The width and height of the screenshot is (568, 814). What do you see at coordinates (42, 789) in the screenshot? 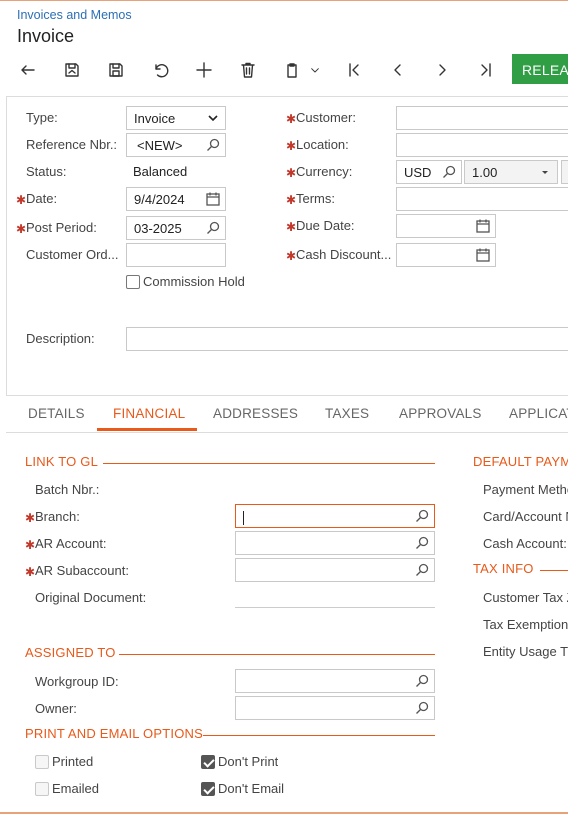
I see `emailed-checkbox` at bounding box center [42, 789].